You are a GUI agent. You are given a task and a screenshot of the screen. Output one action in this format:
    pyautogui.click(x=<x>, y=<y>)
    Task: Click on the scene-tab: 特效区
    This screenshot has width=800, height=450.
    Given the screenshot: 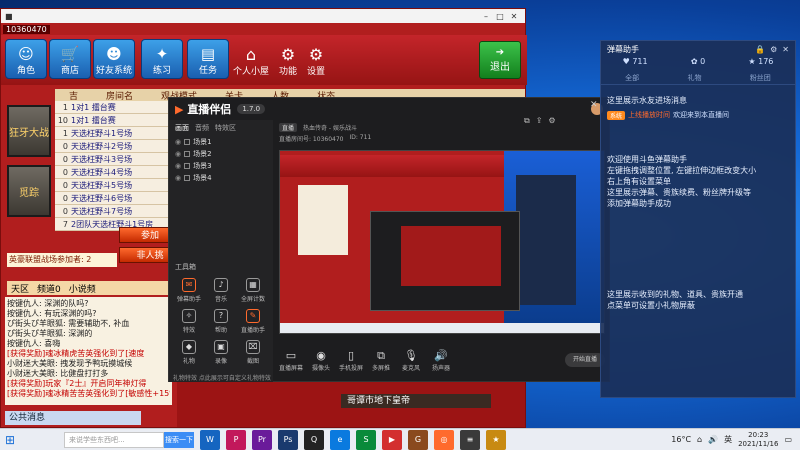 What is the action you would take?
    pyautogui.click(x=225, y=128)
    